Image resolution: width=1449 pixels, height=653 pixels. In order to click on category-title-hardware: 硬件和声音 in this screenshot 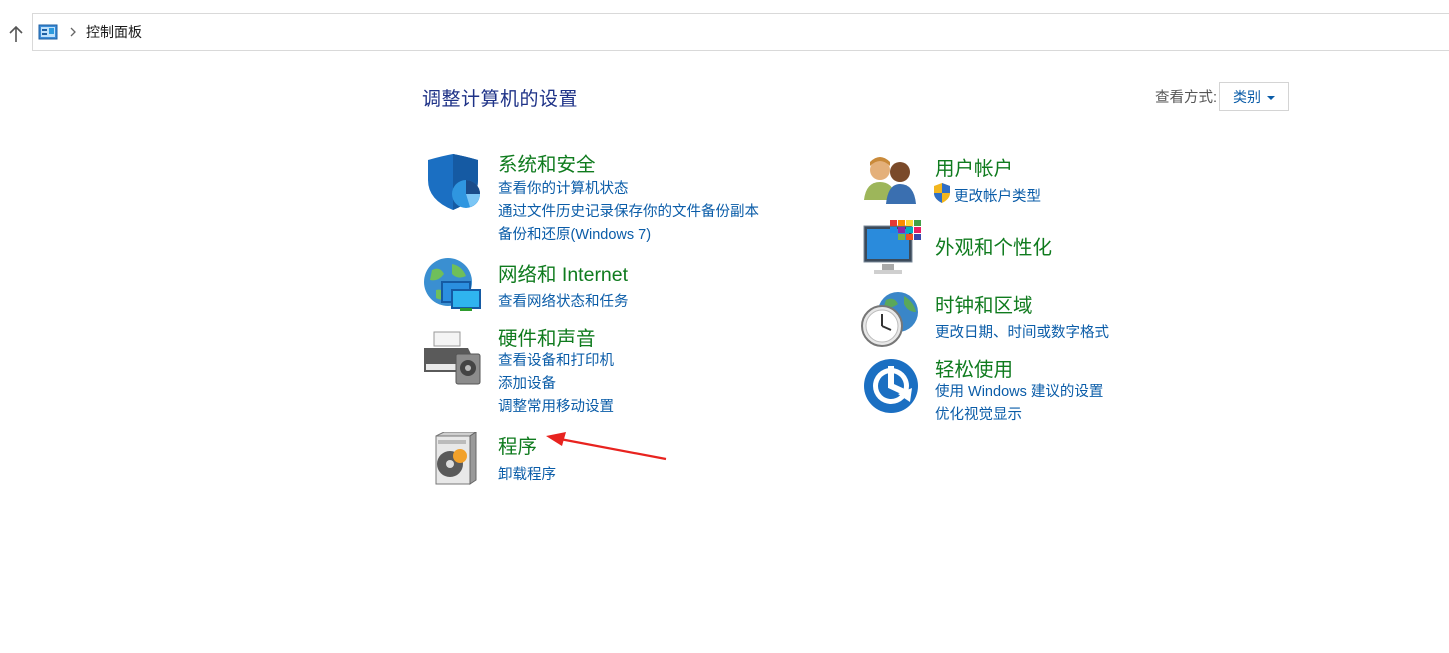, I will do `click(547, 336)`.